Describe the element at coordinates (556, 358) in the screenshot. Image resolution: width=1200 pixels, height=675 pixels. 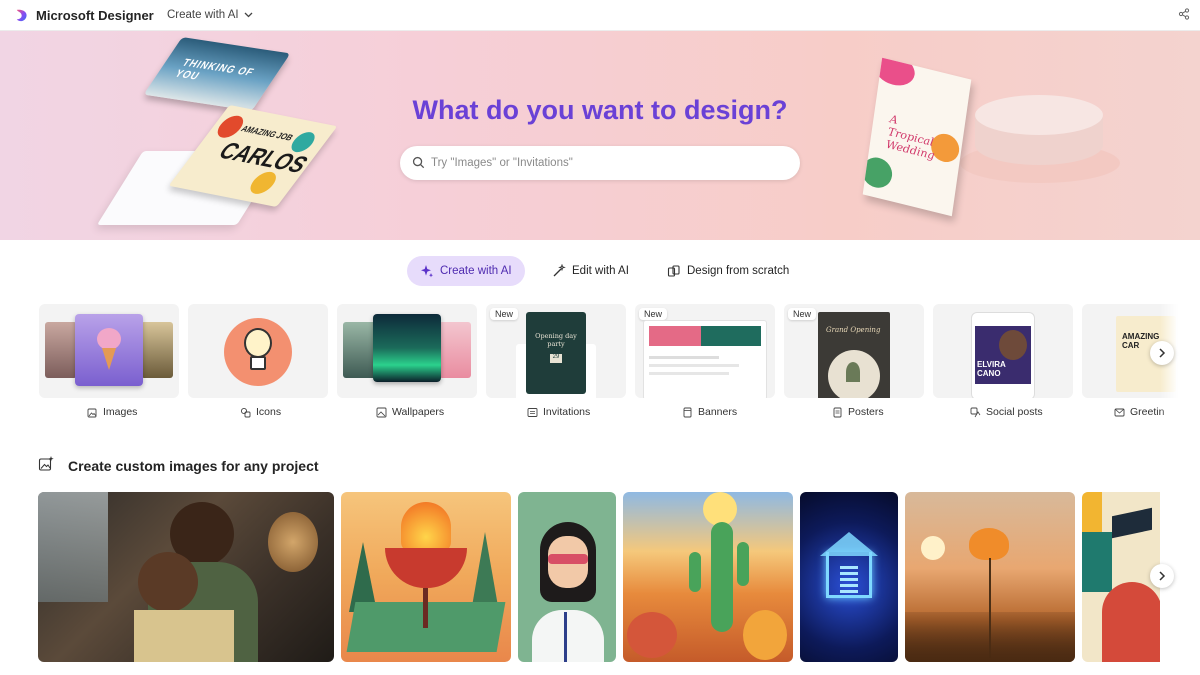
I see `invitation-thumb-number: 29` at that location.